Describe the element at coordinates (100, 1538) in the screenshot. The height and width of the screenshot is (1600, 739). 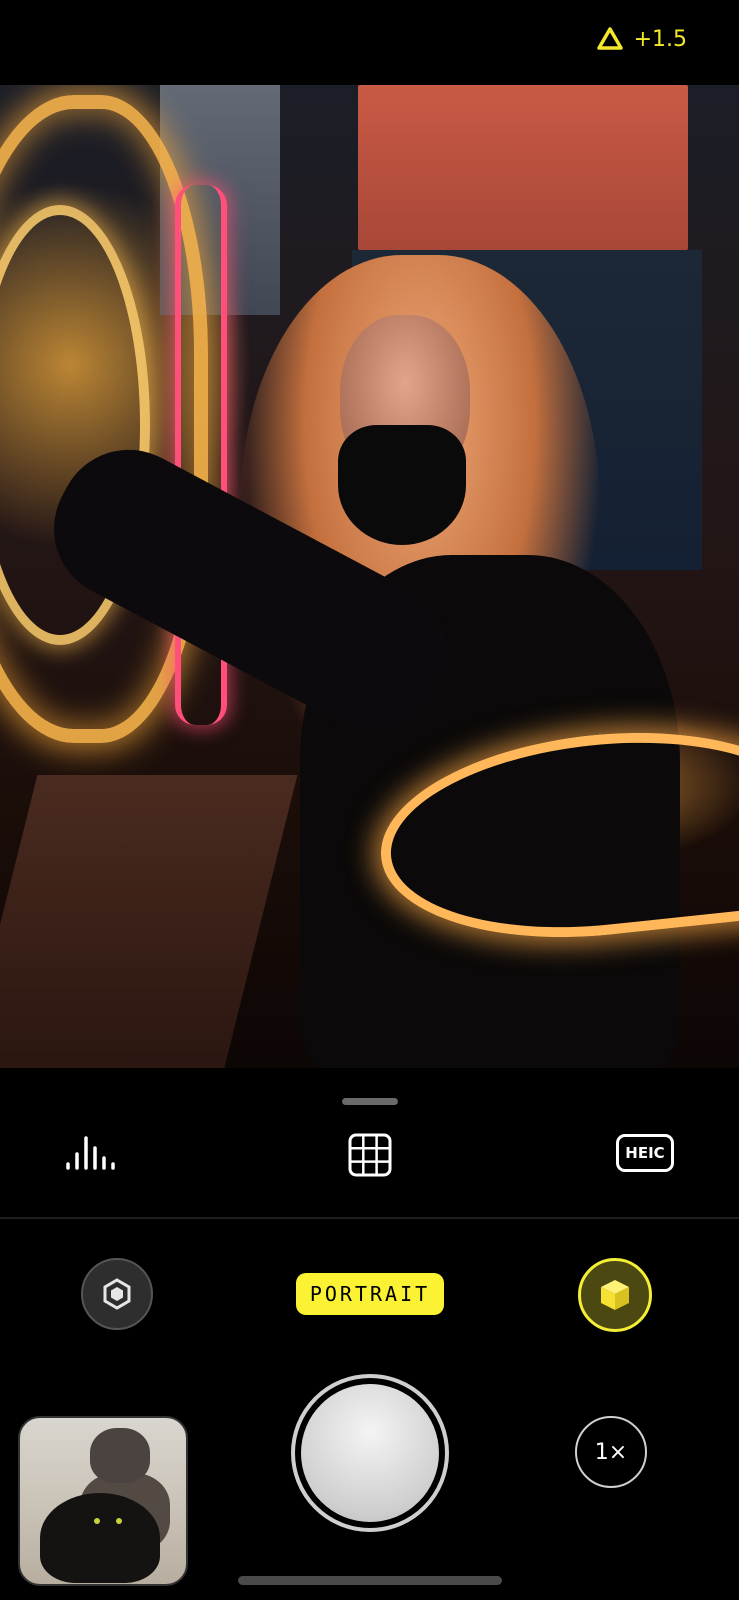
I see `thumbnail-cat` at that location.